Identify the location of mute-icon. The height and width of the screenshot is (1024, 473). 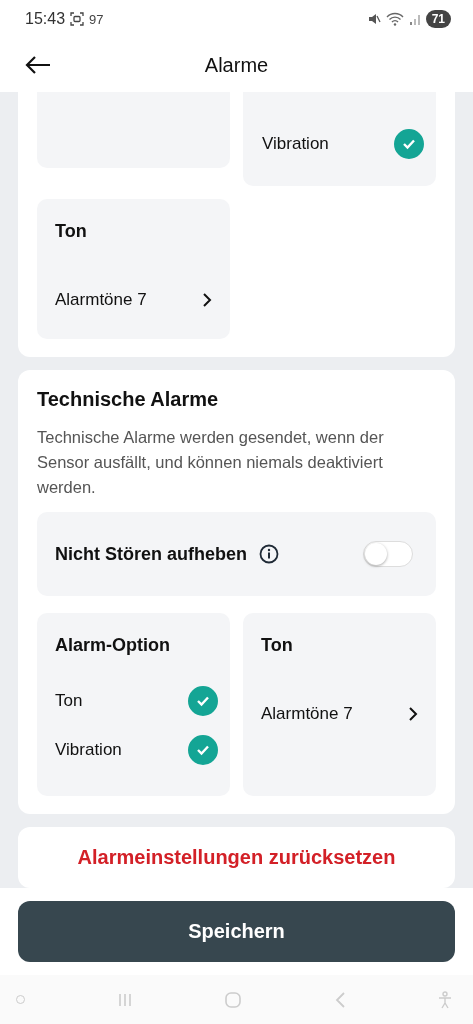
(373, 19).